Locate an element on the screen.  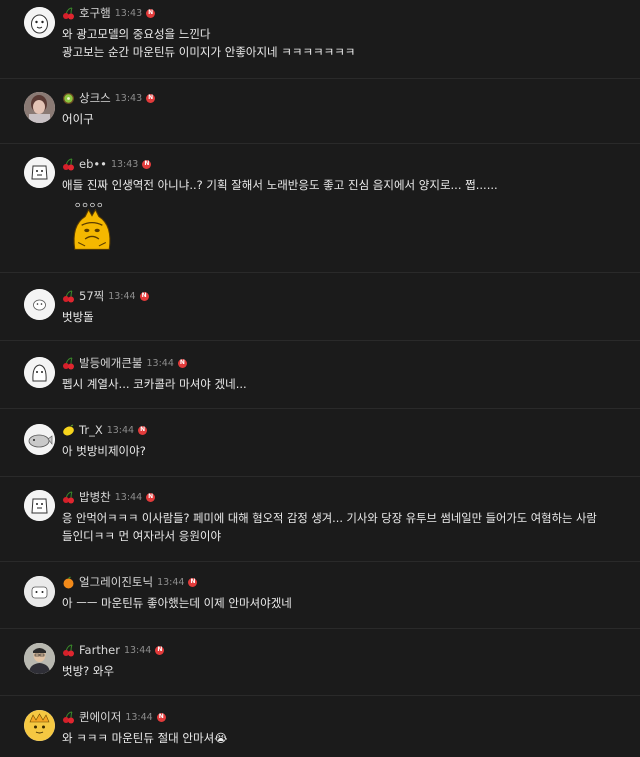
comment-meta: 밥병찬 13:44 N is located at coordinates (109, 497).